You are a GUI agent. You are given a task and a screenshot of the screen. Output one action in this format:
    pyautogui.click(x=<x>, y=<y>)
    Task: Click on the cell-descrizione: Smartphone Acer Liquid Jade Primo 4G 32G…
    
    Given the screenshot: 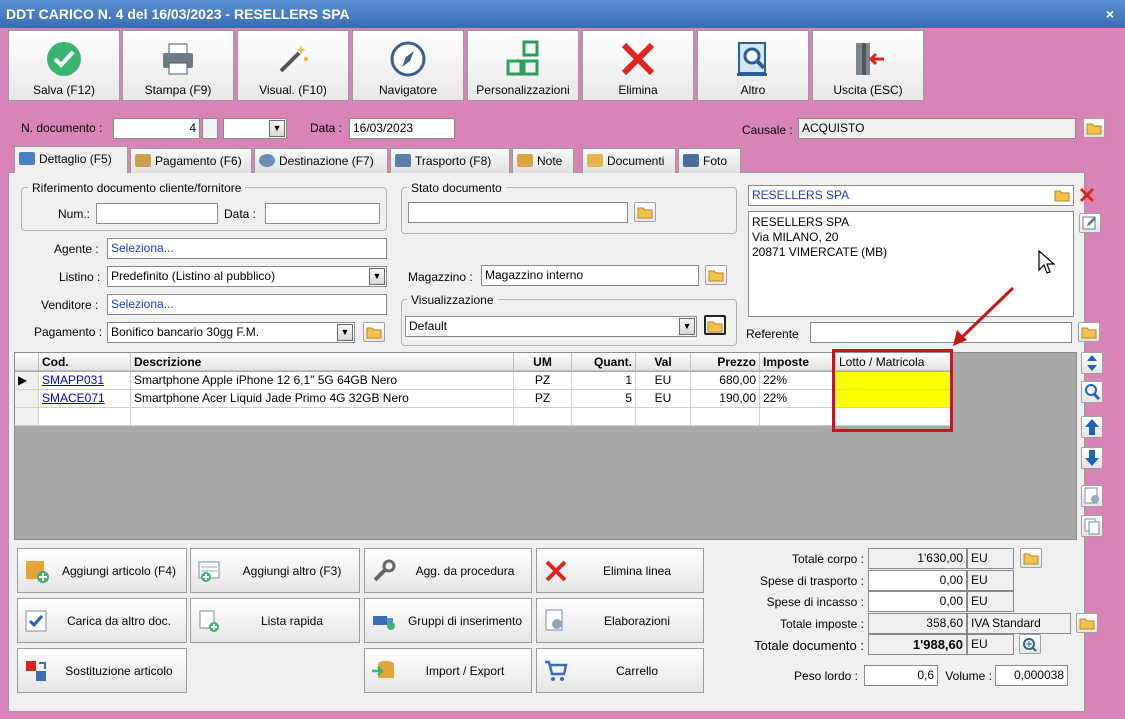 What is the action you would take?
    pyautogui.click(x=322, y=399)
    